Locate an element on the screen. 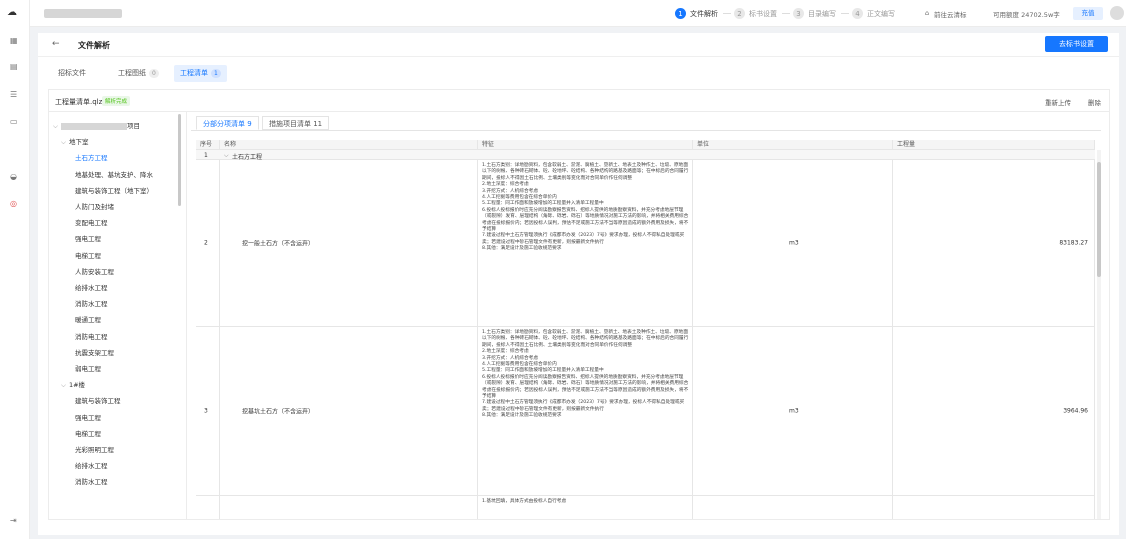 Image resolution: width=1126 pixels, height=539 pixels. delete-link: 删除 is located at coordinates (1094, 102).